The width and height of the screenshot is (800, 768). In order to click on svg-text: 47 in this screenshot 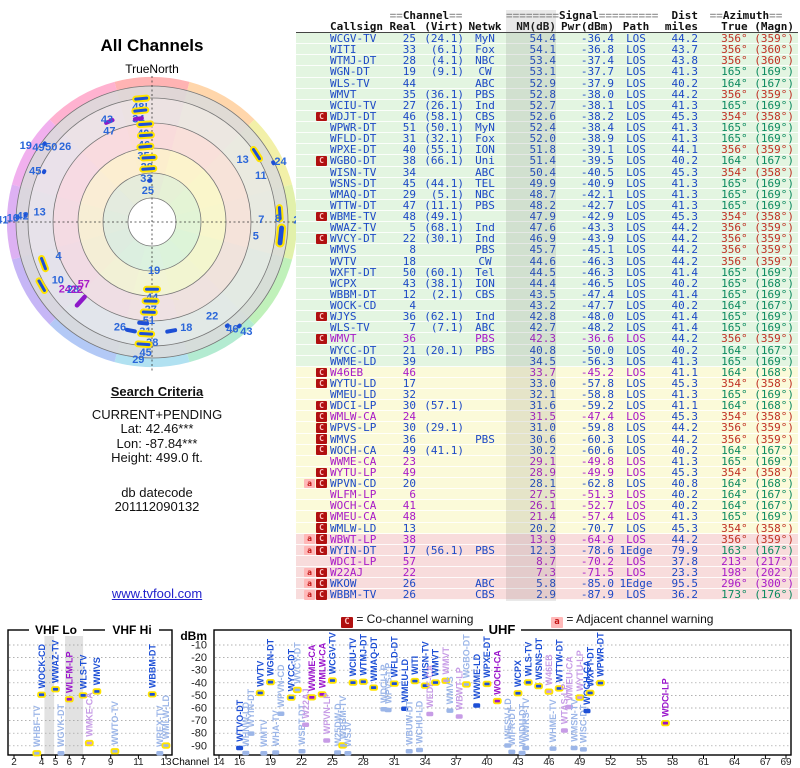, I will do `click(109, 132)`.